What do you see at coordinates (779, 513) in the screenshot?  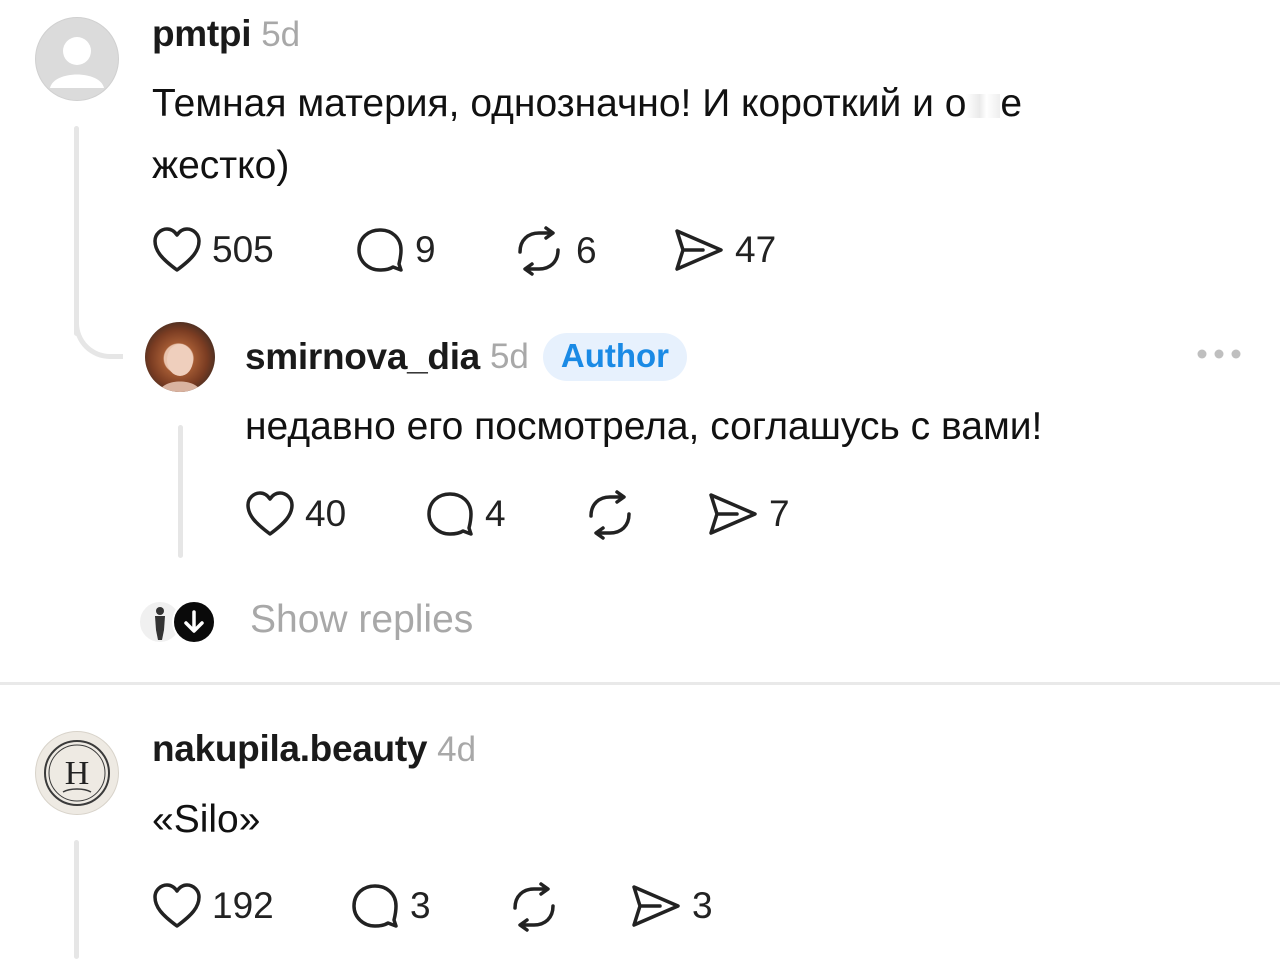 I see `share-count: 7` at bounding box center [779, 513].